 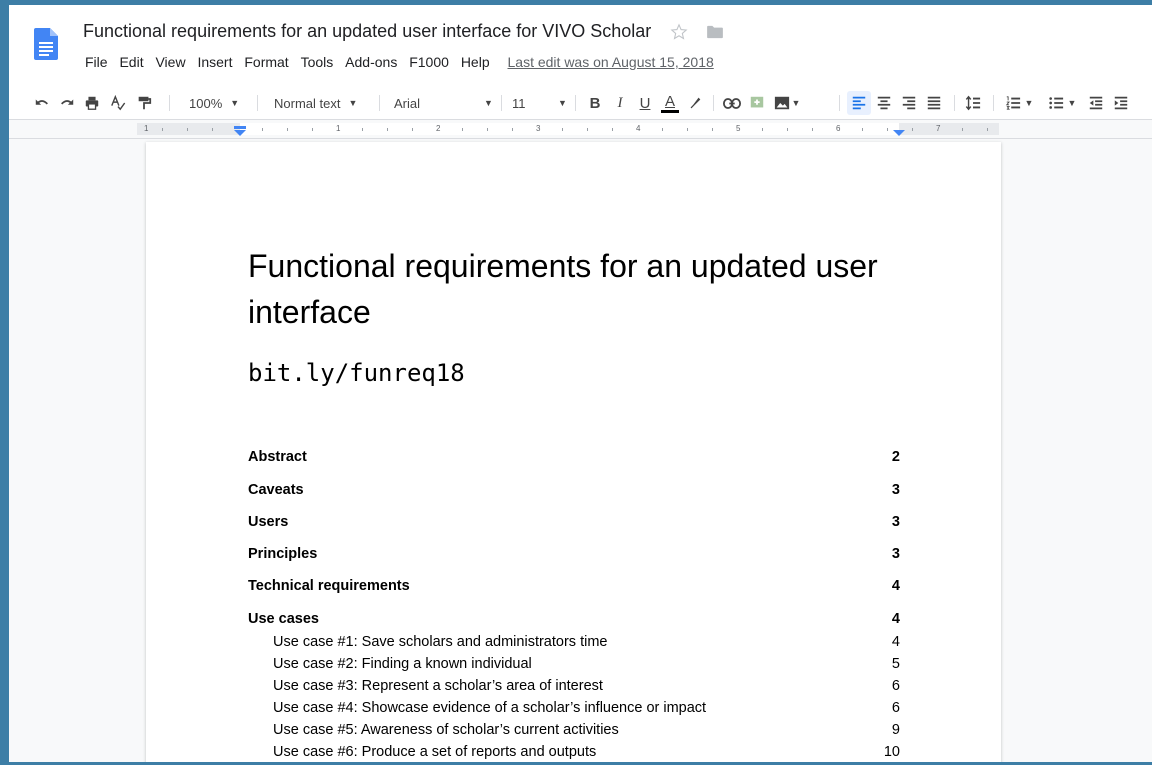 What do you see at coordinates (884, 103) in the screenshot?
I see `align-center-button` at bounding box center [884, 103].